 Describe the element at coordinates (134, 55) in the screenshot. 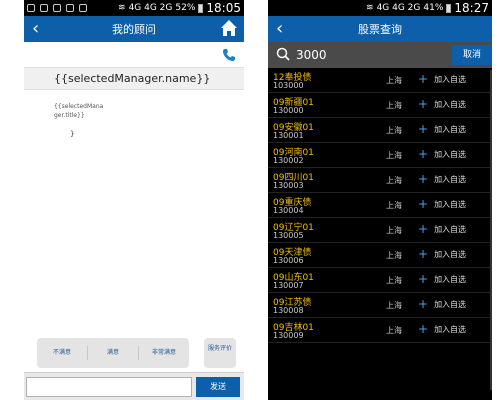

I see `phone-row` at that location.